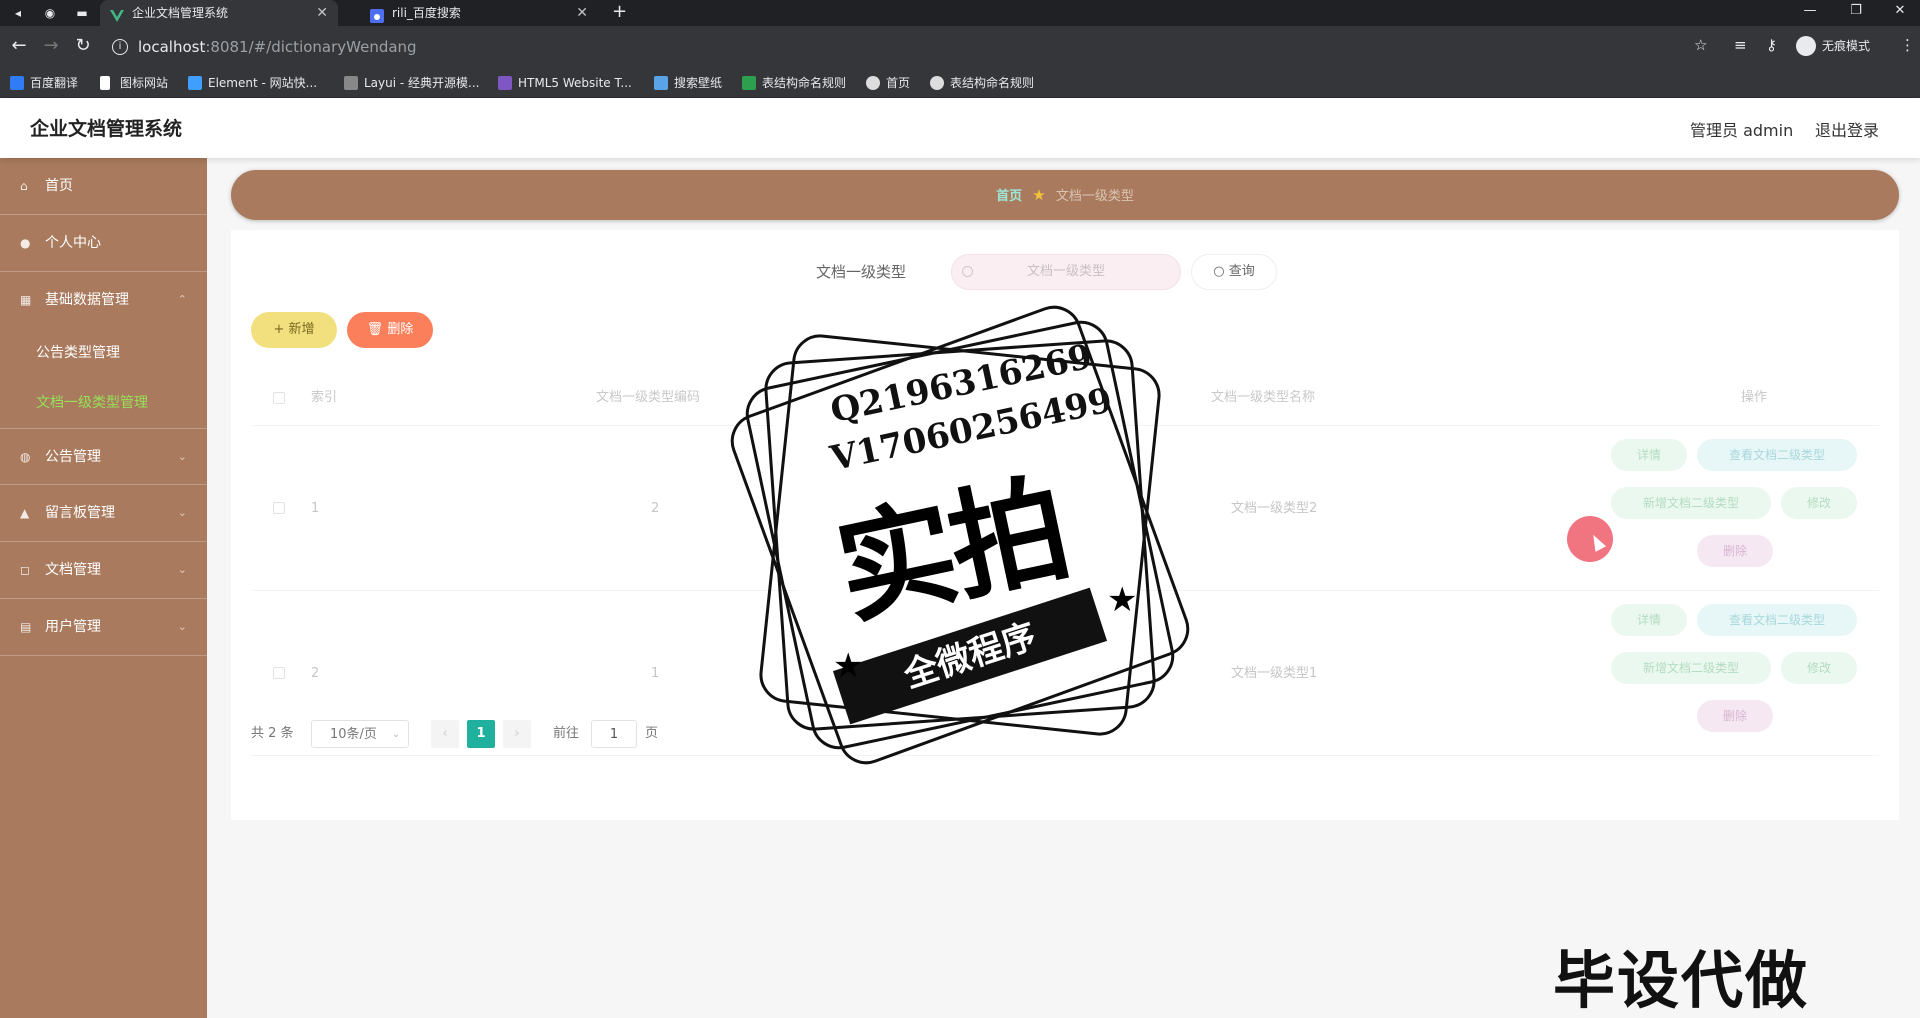 The height and width of the screenshot is (1018, 1920). What do you see at coordinates (103, 513) in the screenshot?
I see `sidebar-item-messages: ▲ 留言板管理 ⌄` at bounding box center [103, 513].